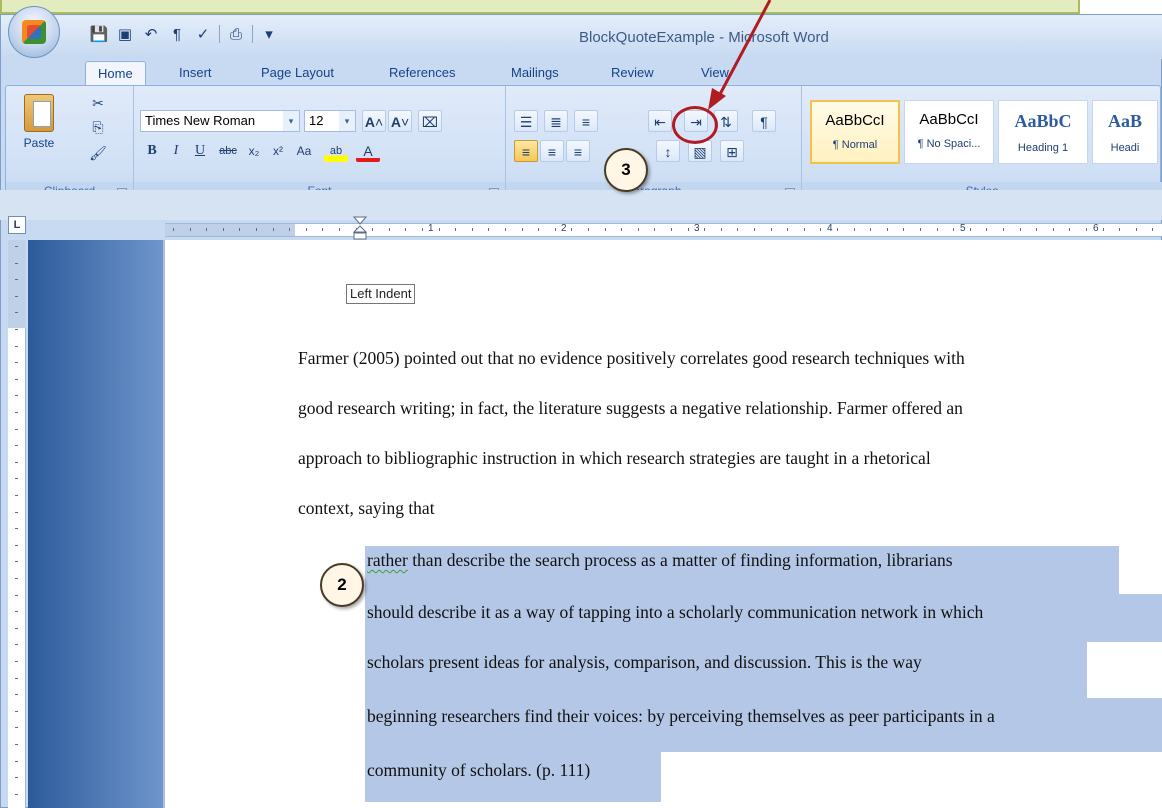 This screenshot has height=808, width=1162. I want to click on tab-home: Home, so click(115, 73).